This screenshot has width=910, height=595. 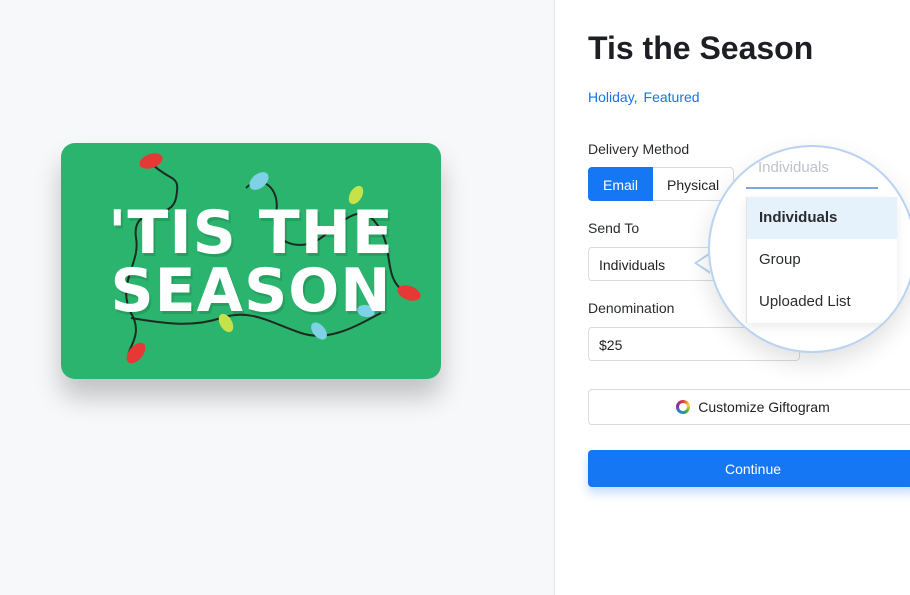 I want to click on continue-button: Continue, so click(x=749, y=468).